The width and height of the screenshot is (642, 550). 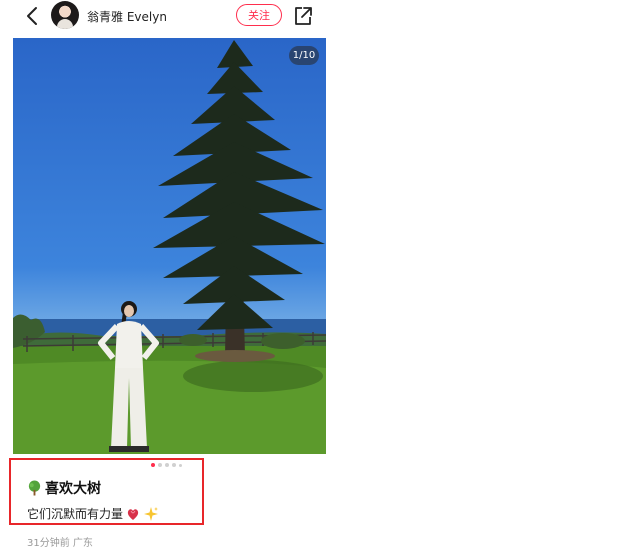 What do you see at coordinates (65, 15) in the screenshot?
I see `avatar` at bounding box center [65, 15].